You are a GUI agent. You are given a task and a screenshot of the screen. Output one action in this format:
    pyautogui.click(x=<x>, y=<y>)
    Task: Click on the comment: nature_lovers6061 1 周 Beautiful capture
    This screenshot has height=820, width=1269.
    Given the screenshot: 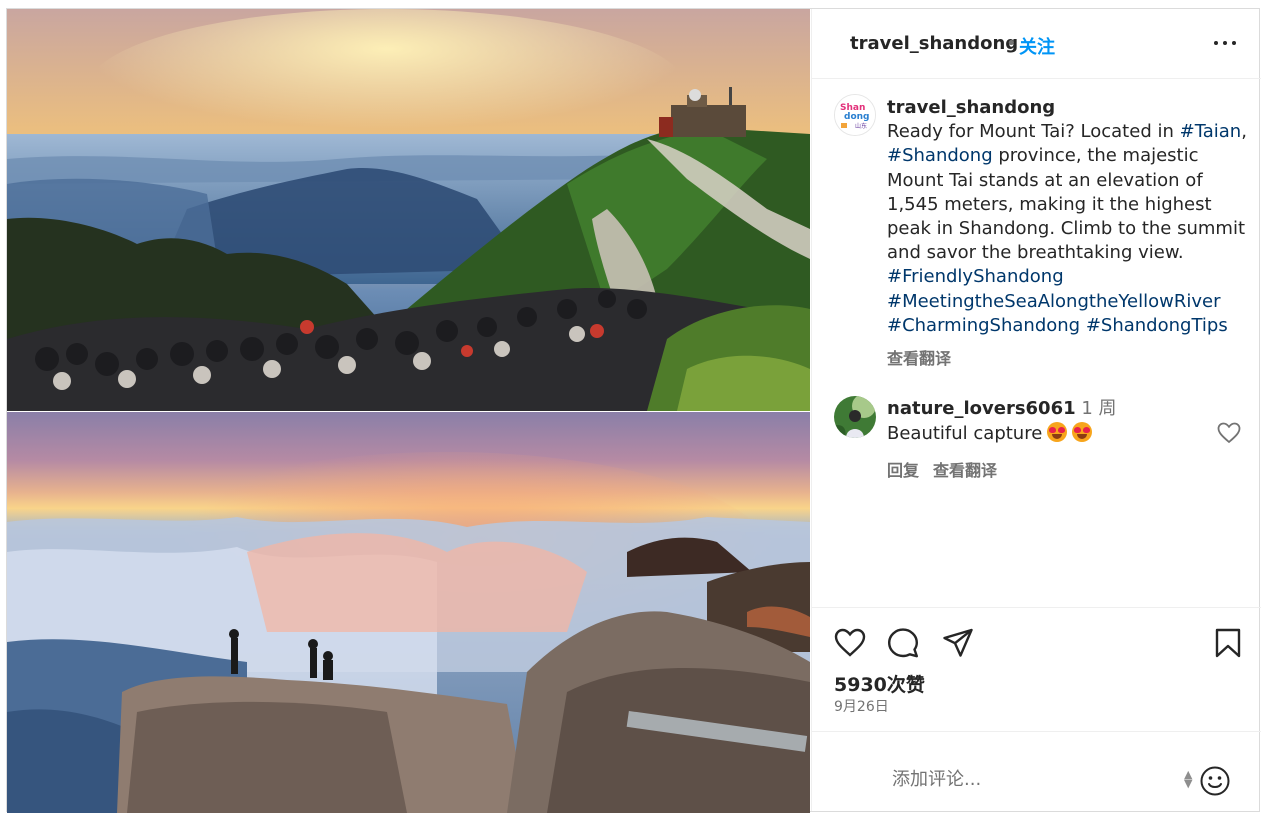 What is the action you would take?
    pyautogui.click(x=1047, y=421)
    